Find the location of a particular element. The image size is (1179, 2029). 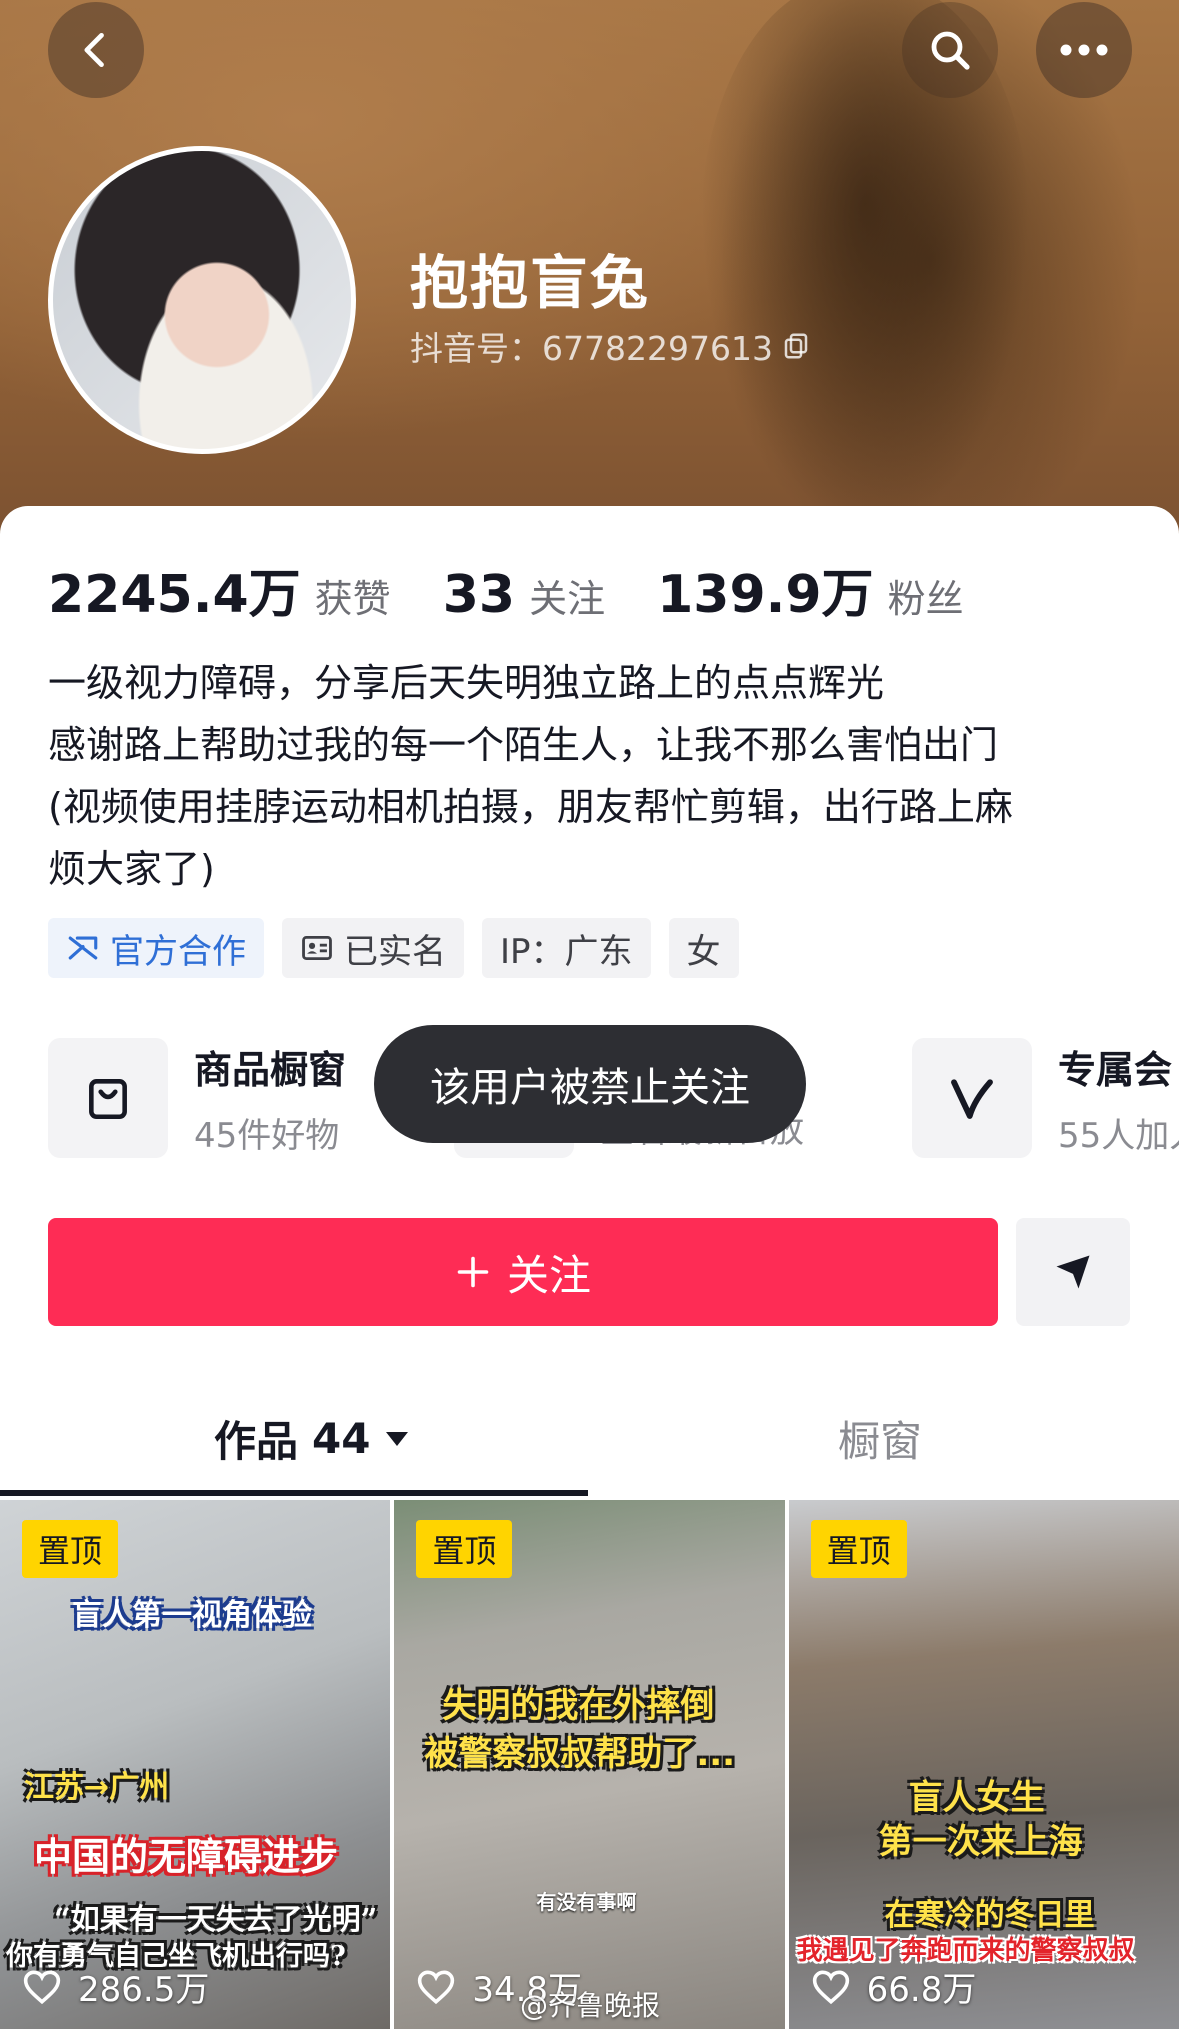

vip-v-icon is located at coordinates (972, 1099).